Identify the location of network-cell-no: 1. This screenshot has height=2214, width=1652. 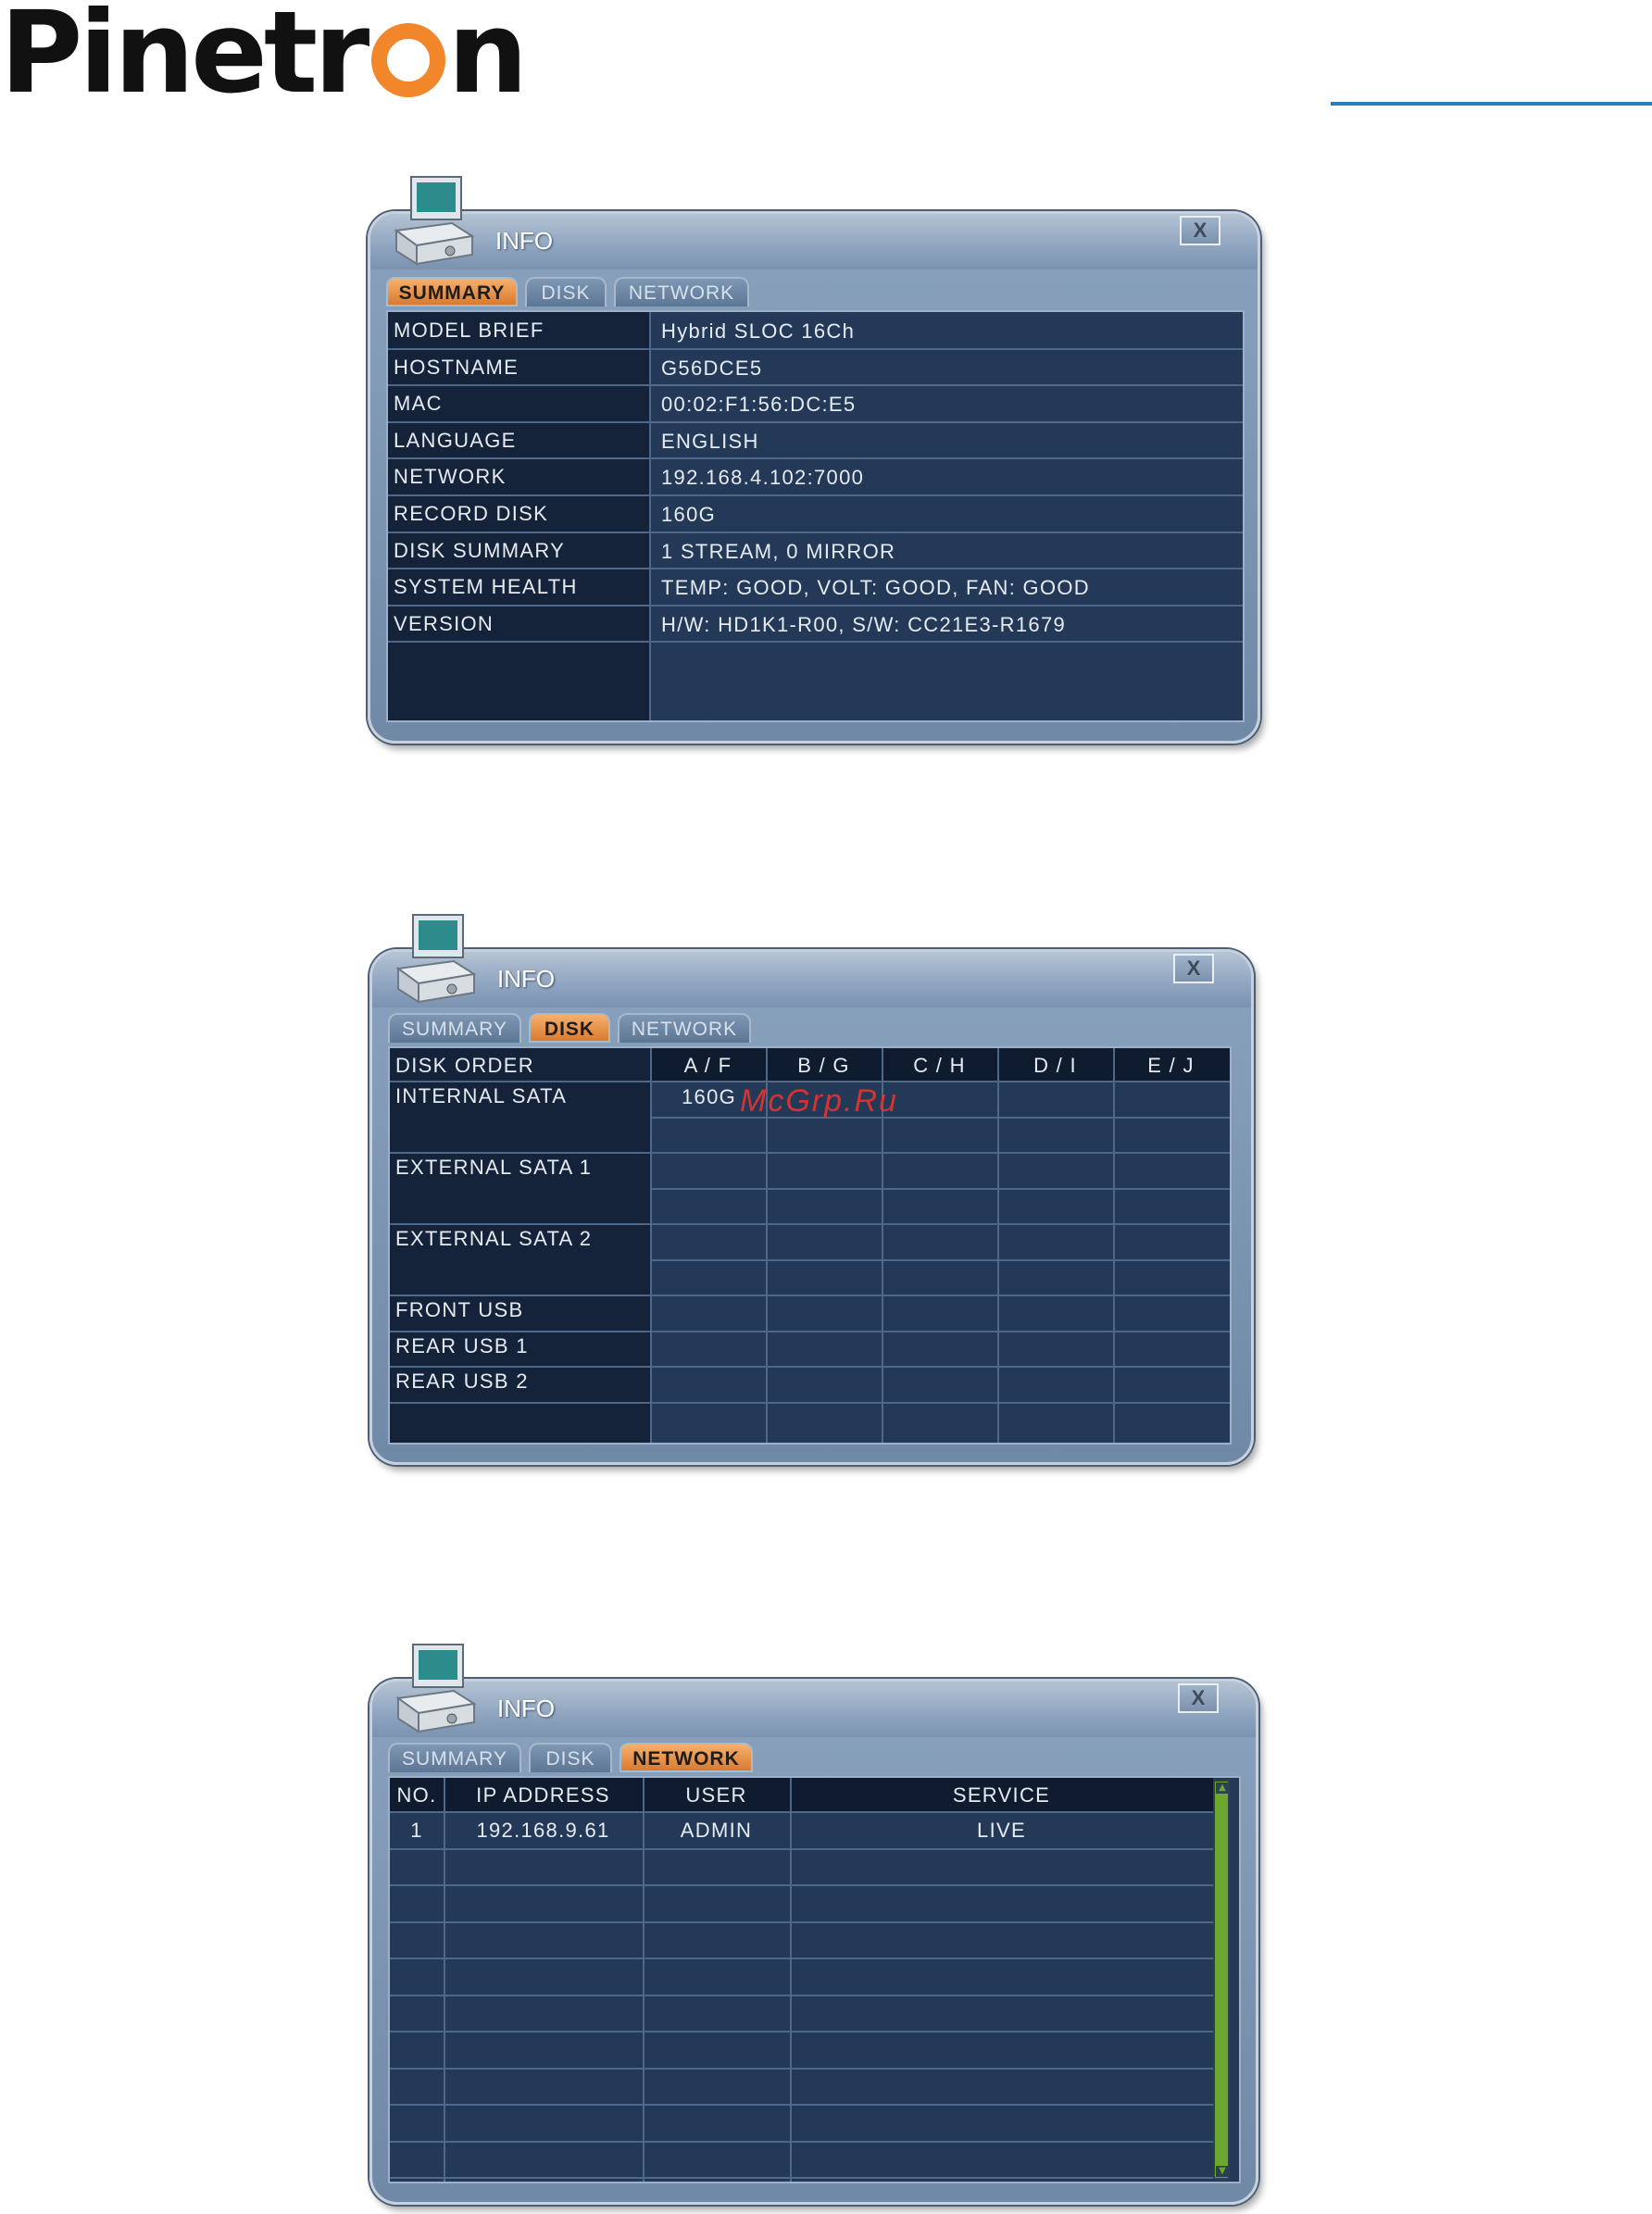
(416, 1830).